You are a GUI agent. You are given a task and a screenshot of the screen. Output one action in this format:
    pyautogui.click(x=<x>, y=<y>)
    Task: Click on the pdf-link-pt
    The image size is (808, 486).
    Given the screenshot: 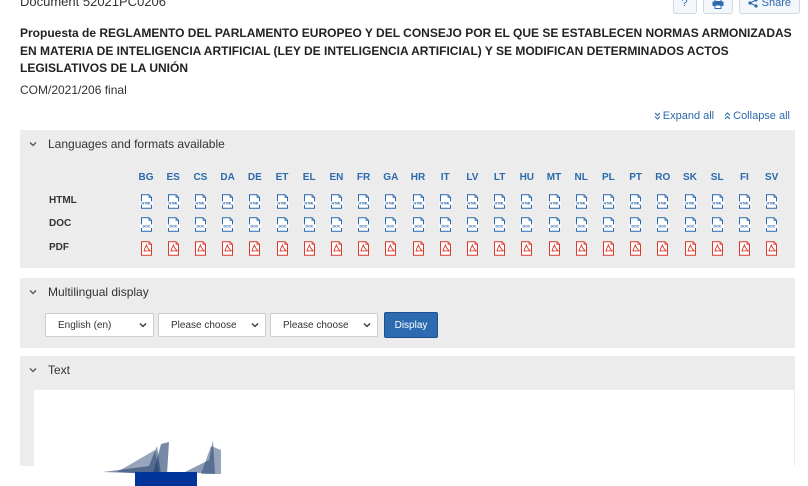 What is the action you would take?
    pyautogui.click(x=636, y=248)
    